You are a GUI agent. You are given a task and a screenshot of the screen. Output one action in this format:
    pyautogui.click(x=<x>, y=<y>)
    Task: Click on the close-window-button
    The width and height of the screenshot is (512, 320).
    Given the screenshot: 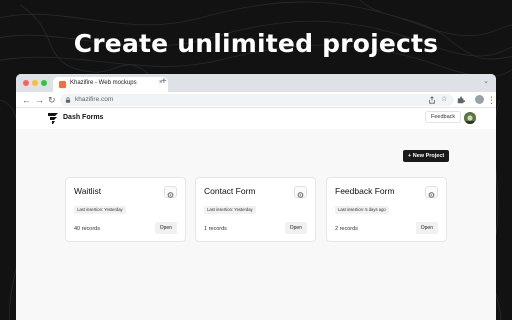 What is the action you would take?
    pyautogui.click(x=26, y=83)
    